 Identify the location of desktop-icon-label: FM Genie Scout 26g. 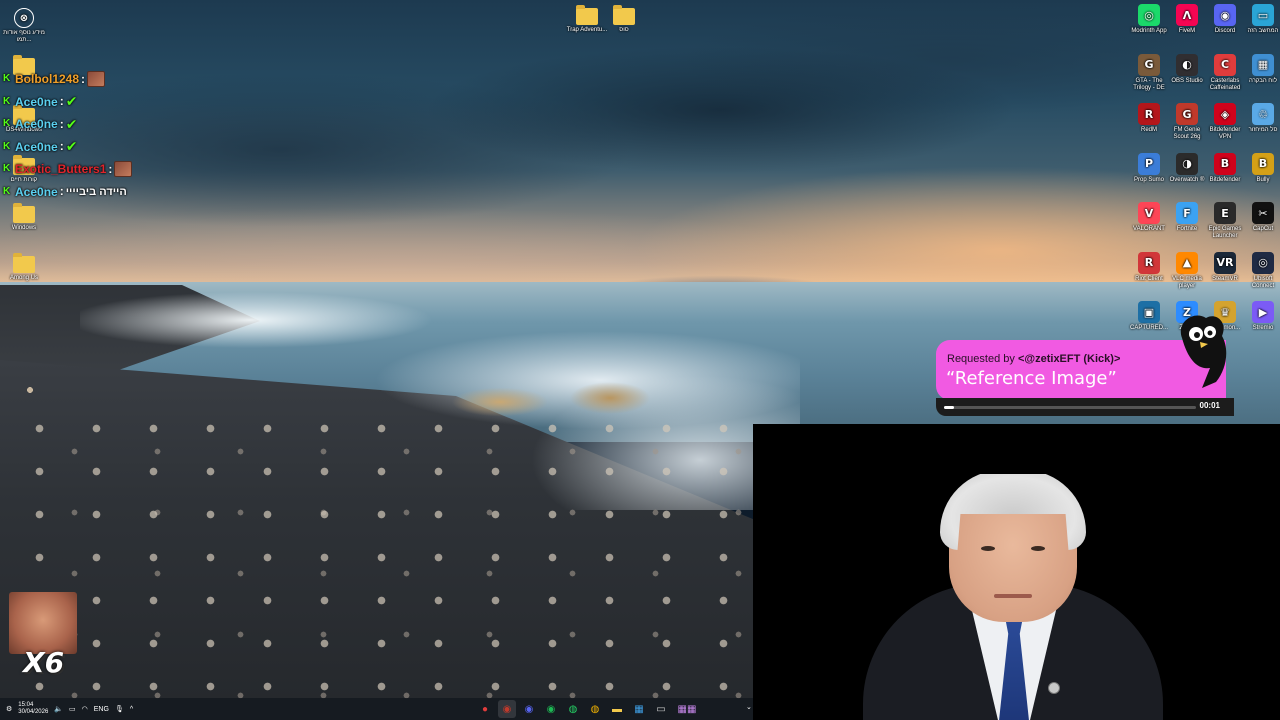
(1187, 133).